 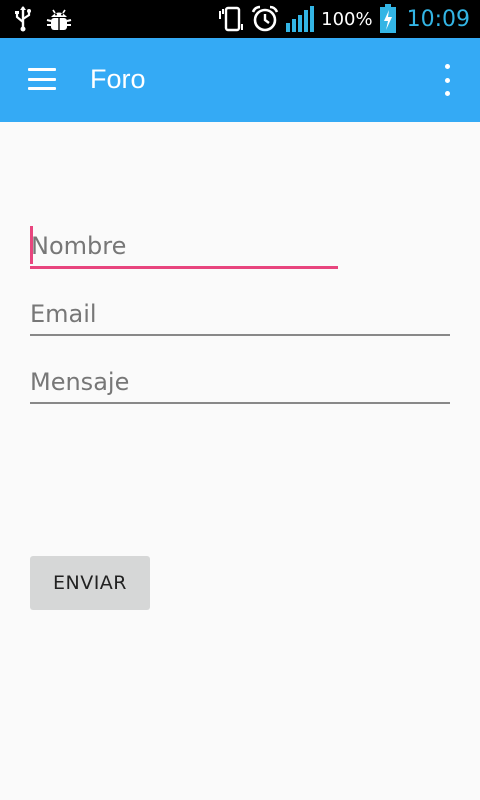 I want to click on status-bar-right: 100% 10:09, so click(x=343, y=19).